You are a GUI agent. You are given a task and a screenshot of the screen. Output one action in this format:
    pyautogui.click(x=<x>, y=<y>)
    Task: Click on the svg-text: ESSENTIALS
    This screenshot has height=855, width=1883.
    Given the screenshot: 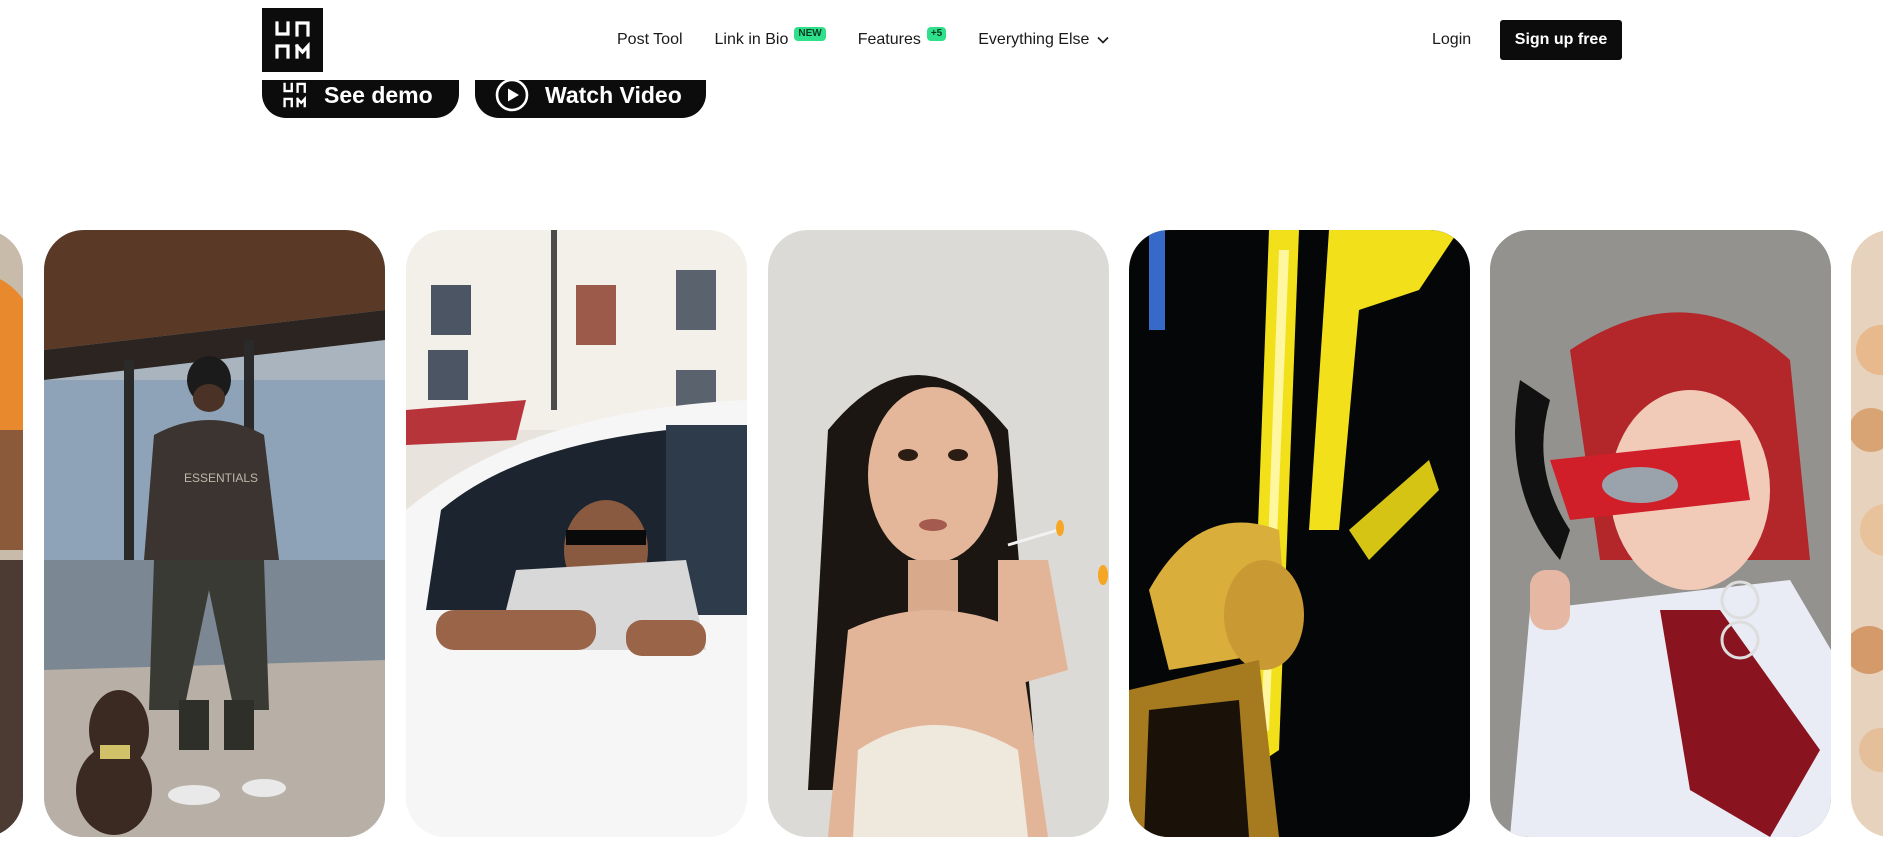 What is the action you would take?
    pyautogui.click(x=221, y=478)
    